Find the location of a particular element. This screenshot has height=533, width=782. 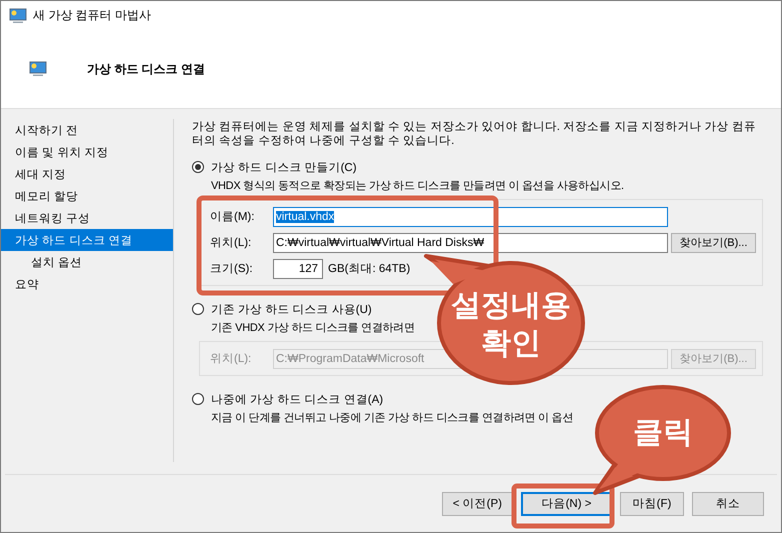

wizard-button: 다음(N) > is located at coordinates (566, 504).